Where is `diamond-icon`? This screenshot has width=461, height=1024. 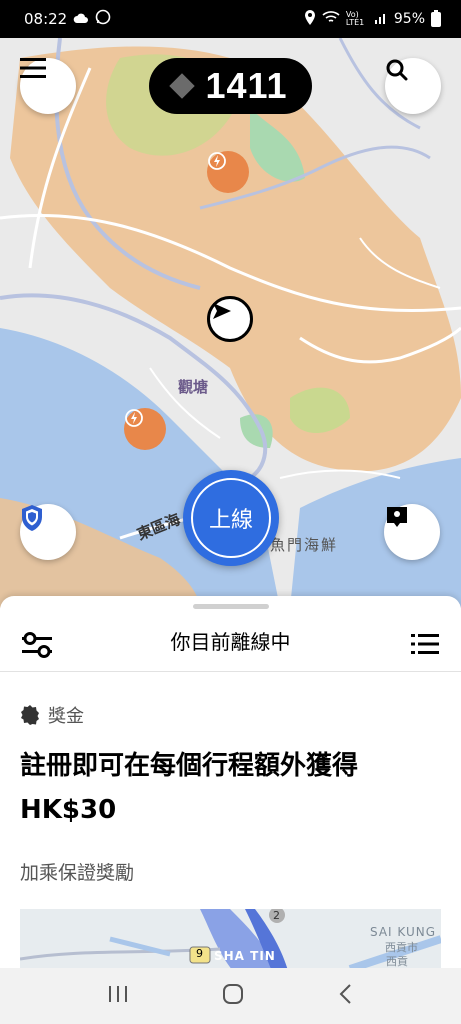 diamond-icon is located at coordinates (182, 86).